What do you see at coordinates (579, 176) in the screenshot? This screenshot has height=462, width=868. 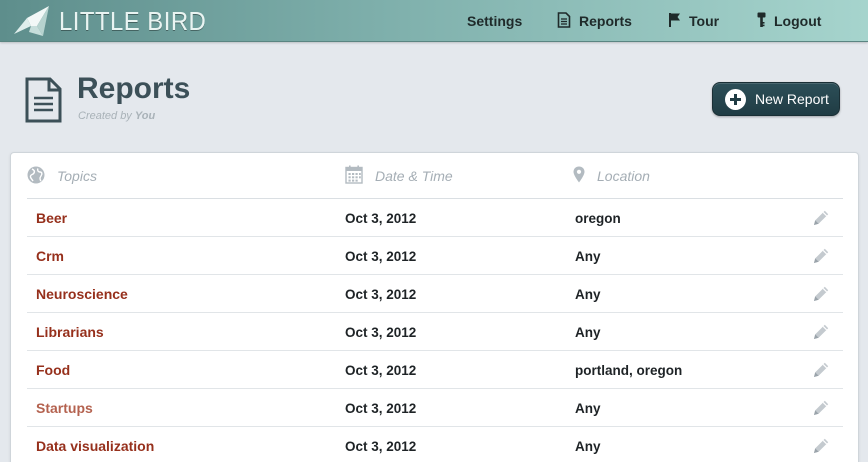 I see `map-pin-icon` at bounding box center [579, 176].